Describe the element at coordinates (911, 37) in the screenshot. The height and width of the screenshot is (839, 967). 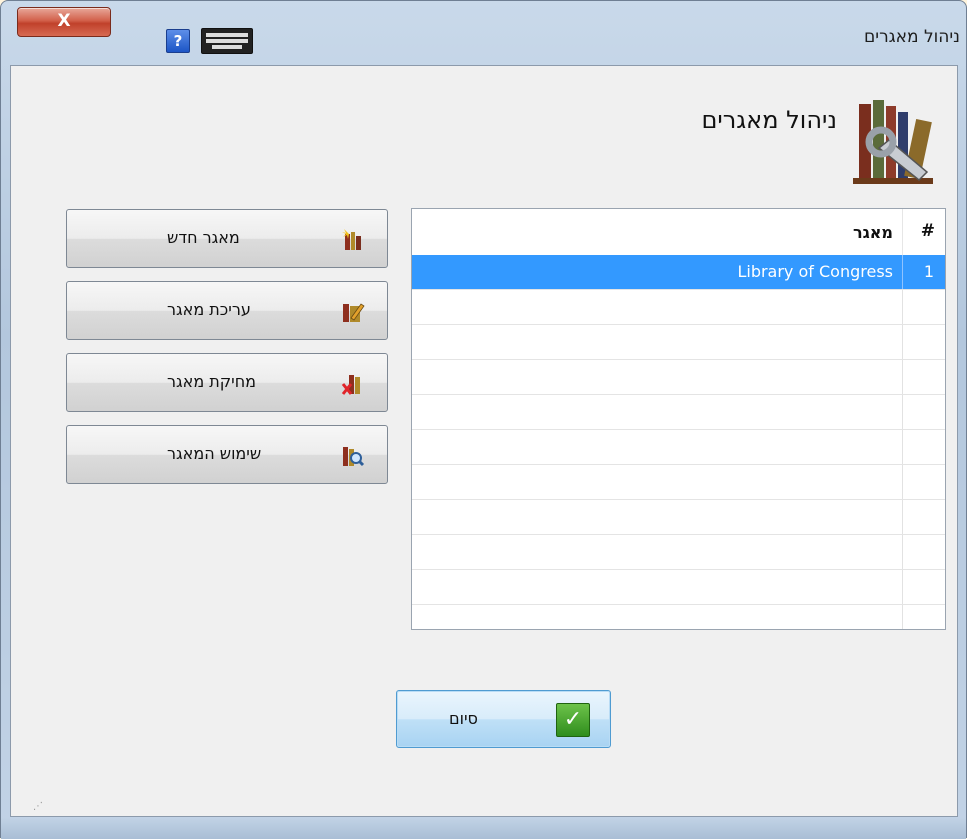
I see `window-title: ניהול מאגרים` at that location.